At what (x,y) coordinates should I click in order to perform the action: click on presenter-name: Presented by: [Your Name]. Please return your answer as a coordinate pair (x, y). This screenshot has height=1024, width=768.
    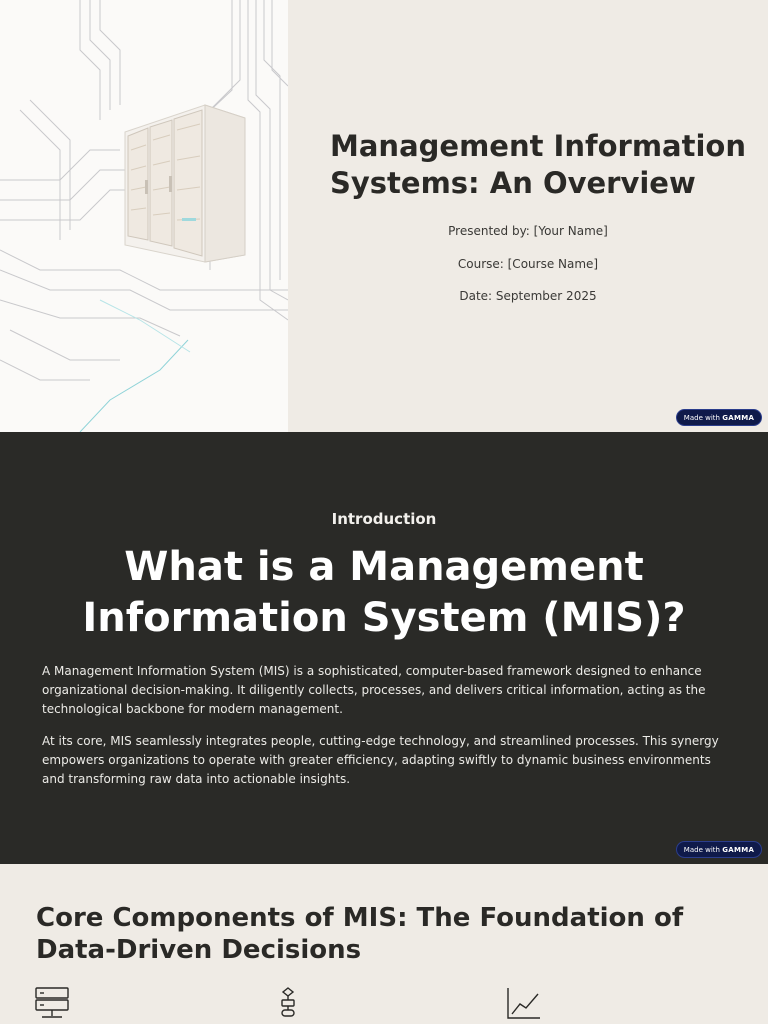
    Looking at the image, I should click on (528, 231).